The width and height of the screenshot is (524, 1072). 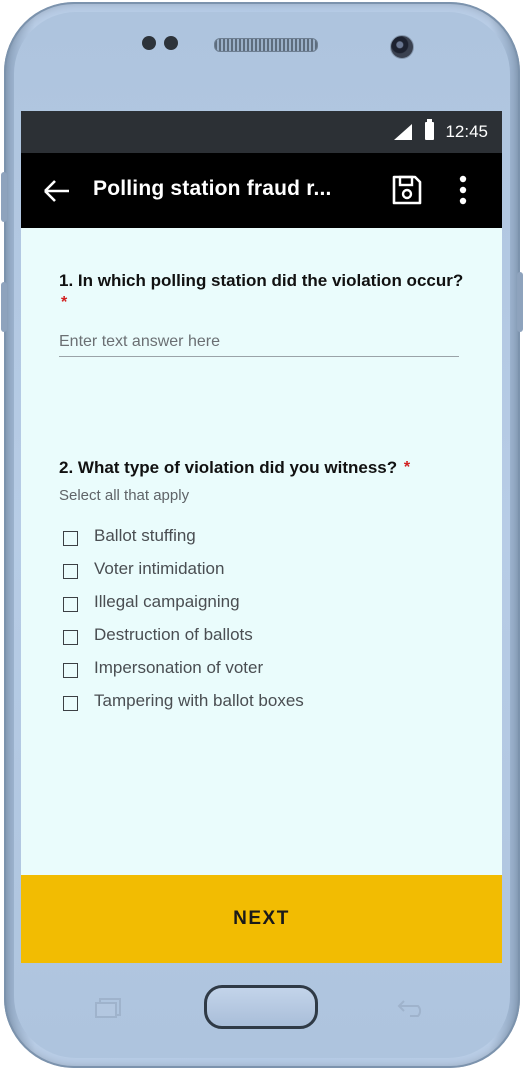 I want to click on option-label: Impersonation of voter, so click(x=179, y=667).